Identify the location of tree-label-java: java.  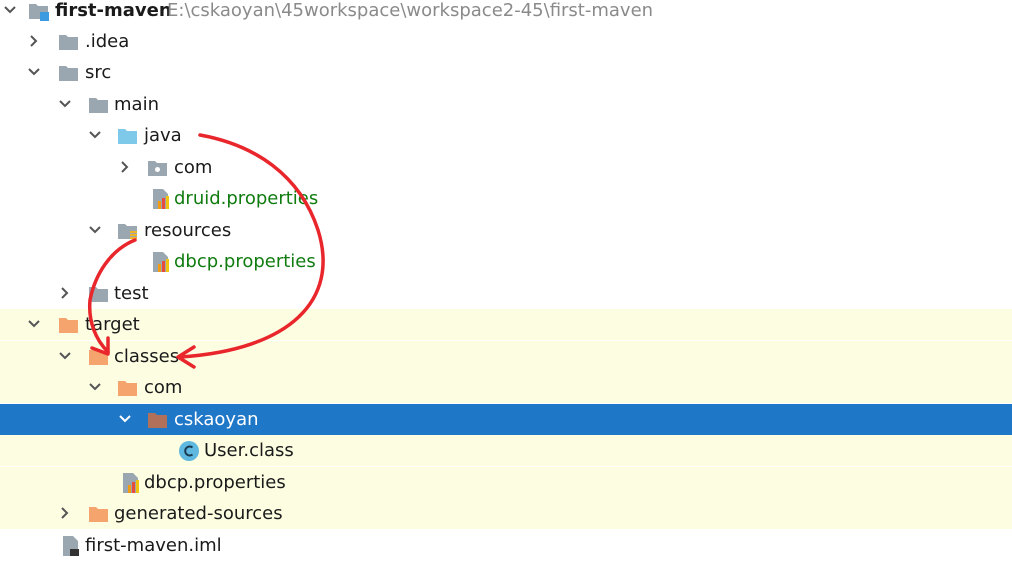
(163, 135).